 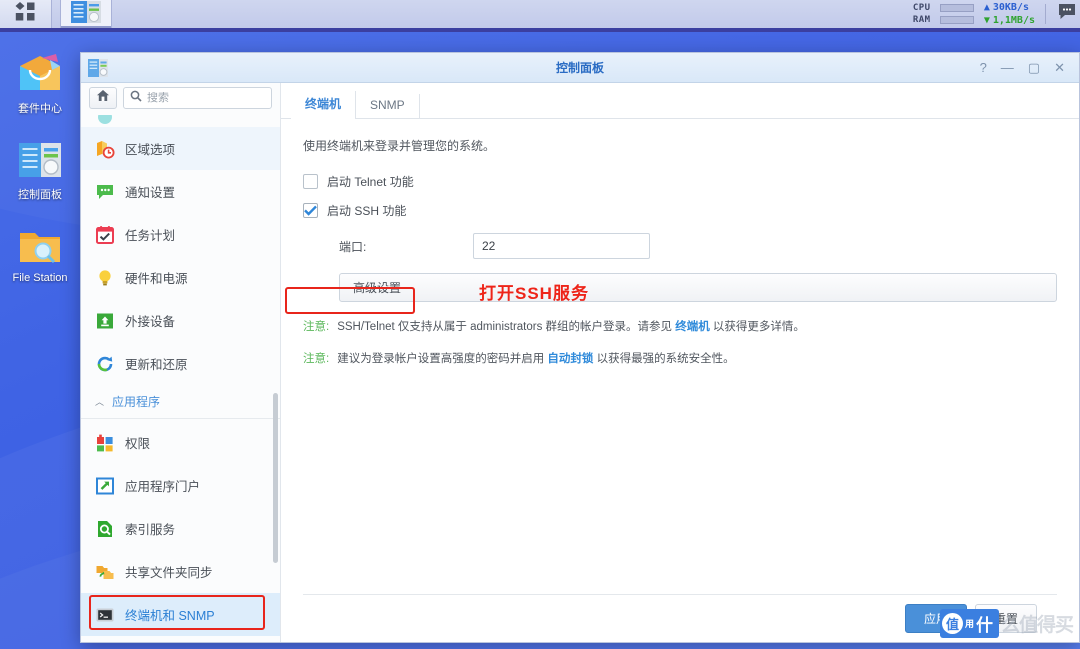 What do you see at coordinates (180, 528) in the screenshot?
I see `sidebar-item-indexing-service: 索引服务` at bounding box center [180, 528].